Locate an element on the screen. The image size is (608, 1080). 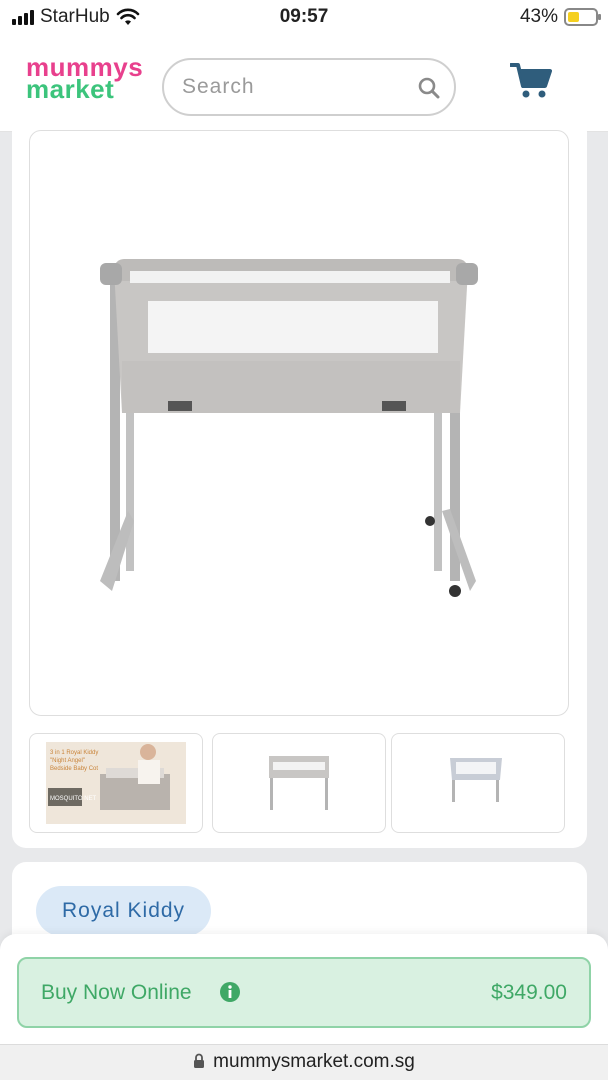
buy-now-button: Buy Now Online $349.00 is located at coordinates (304, 992).